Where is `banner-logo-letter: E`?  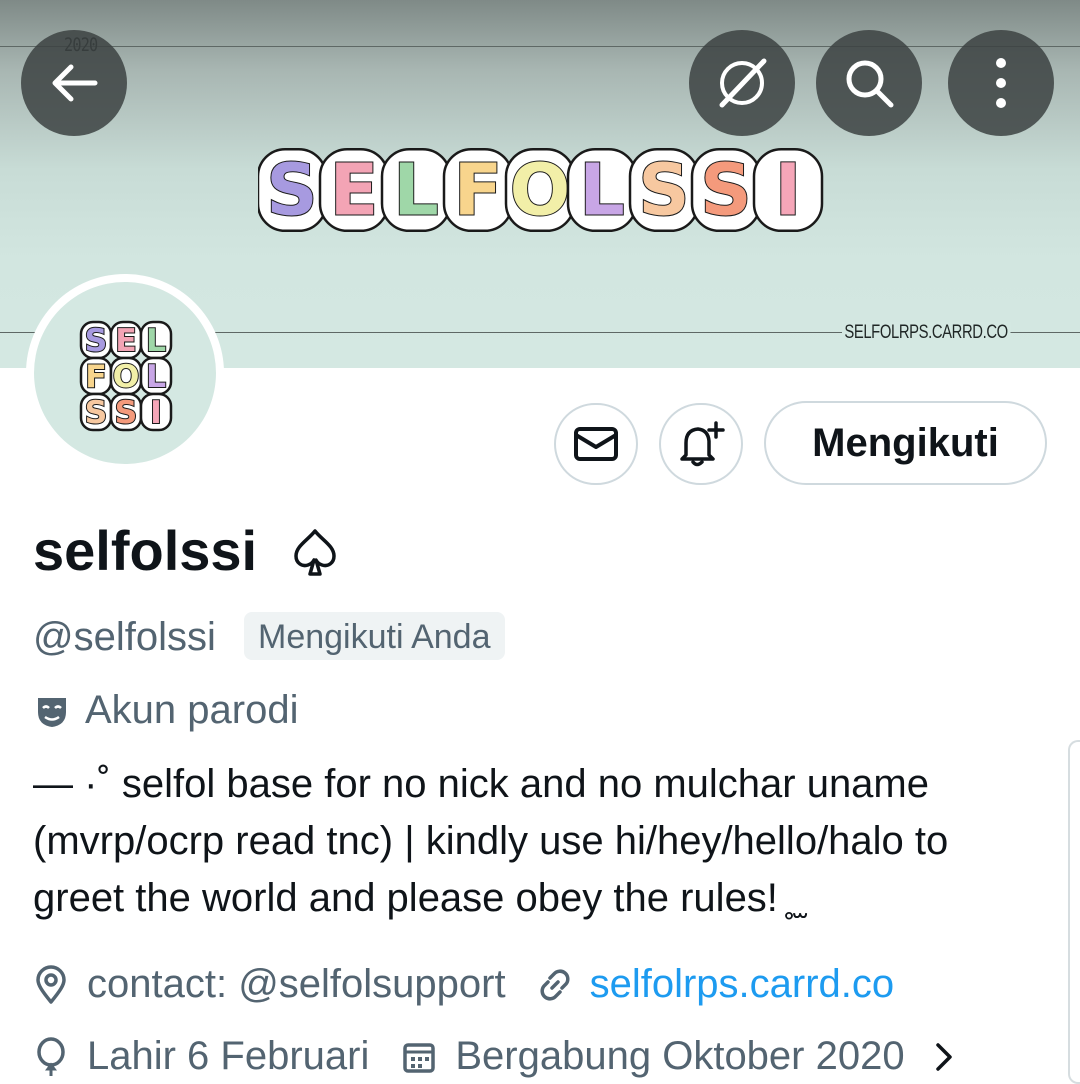
banner-logo-letter: E is located at coordinates (354, 189).